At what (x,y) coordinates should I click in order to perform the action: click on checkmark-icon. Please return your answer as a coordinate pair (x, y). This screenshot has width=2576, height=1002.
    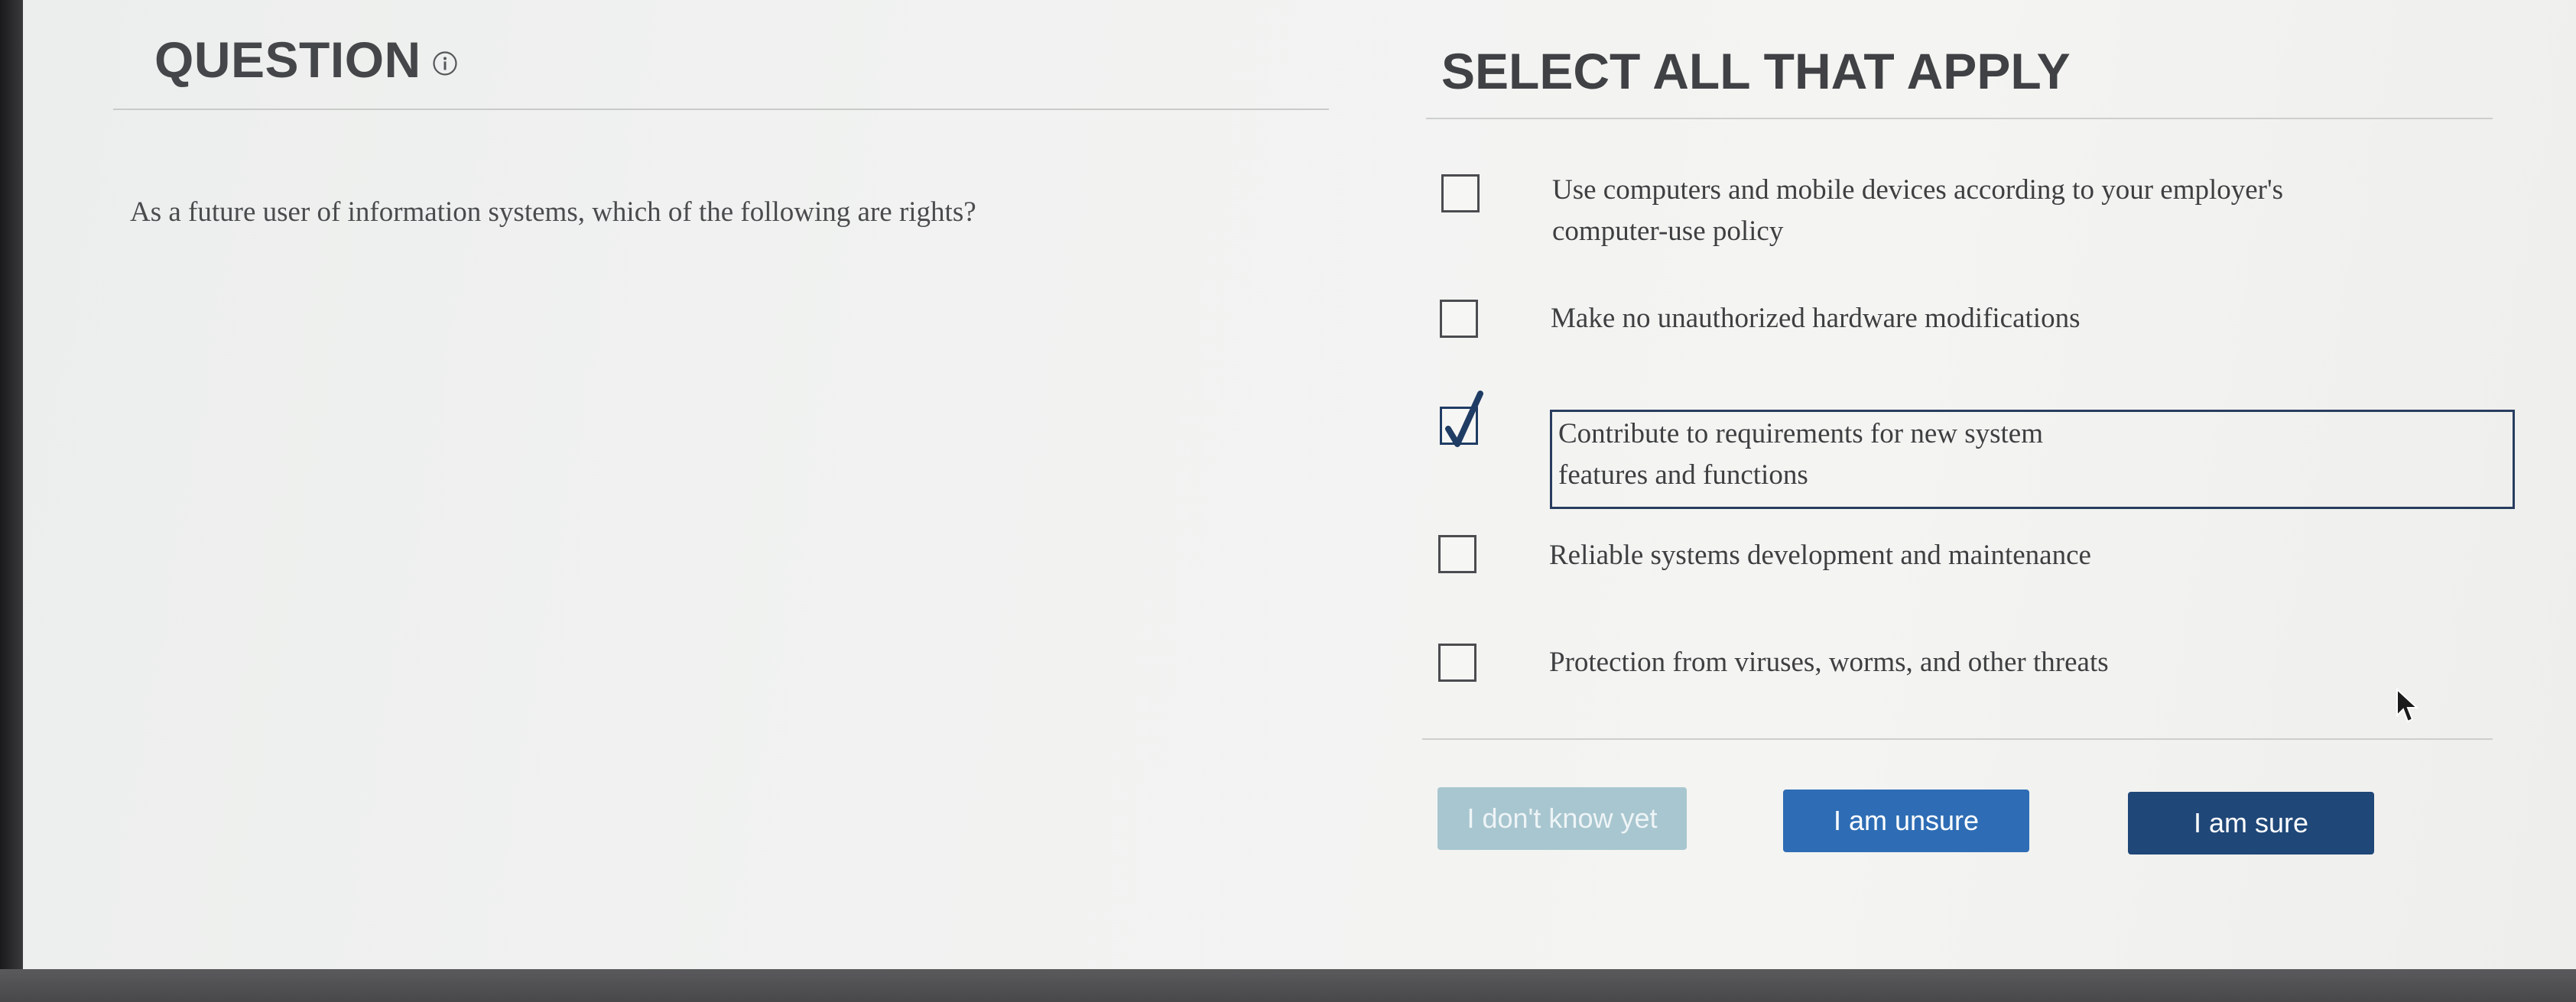
    Looking at the image, I should click on (1464, 419).